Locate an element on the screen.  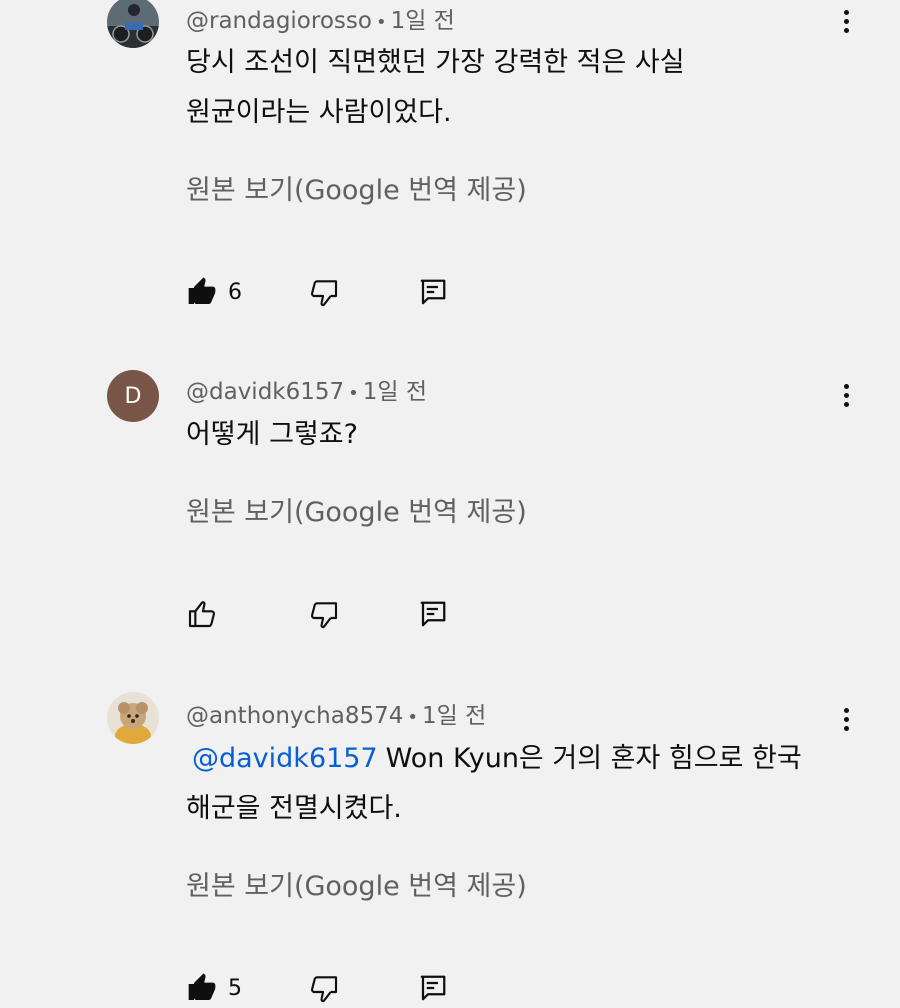
comment-line: @davidk6157 Won Kyun은 거의 혼자 힘으로 한국 is located at coordinates (511, 759).